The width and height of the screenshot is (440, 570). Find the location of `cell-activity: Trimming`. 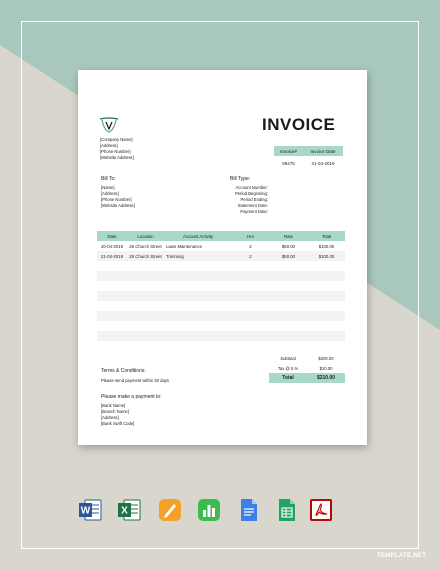

cell-activity: Trimming is located at coordinates (175, 256).